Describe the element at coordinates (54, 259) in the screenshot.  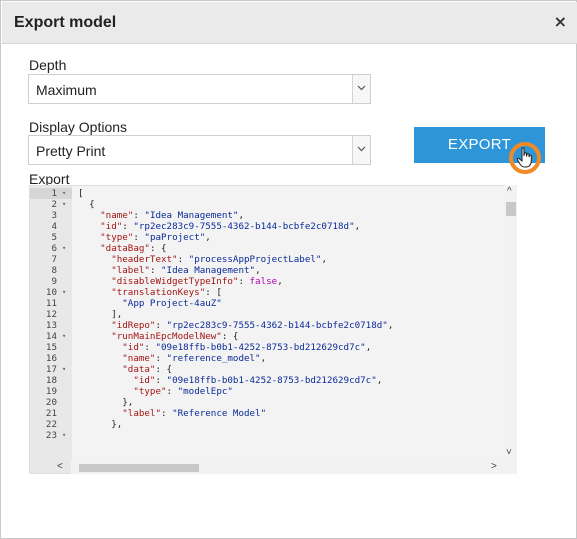
I see `line-number: 7` at that location.